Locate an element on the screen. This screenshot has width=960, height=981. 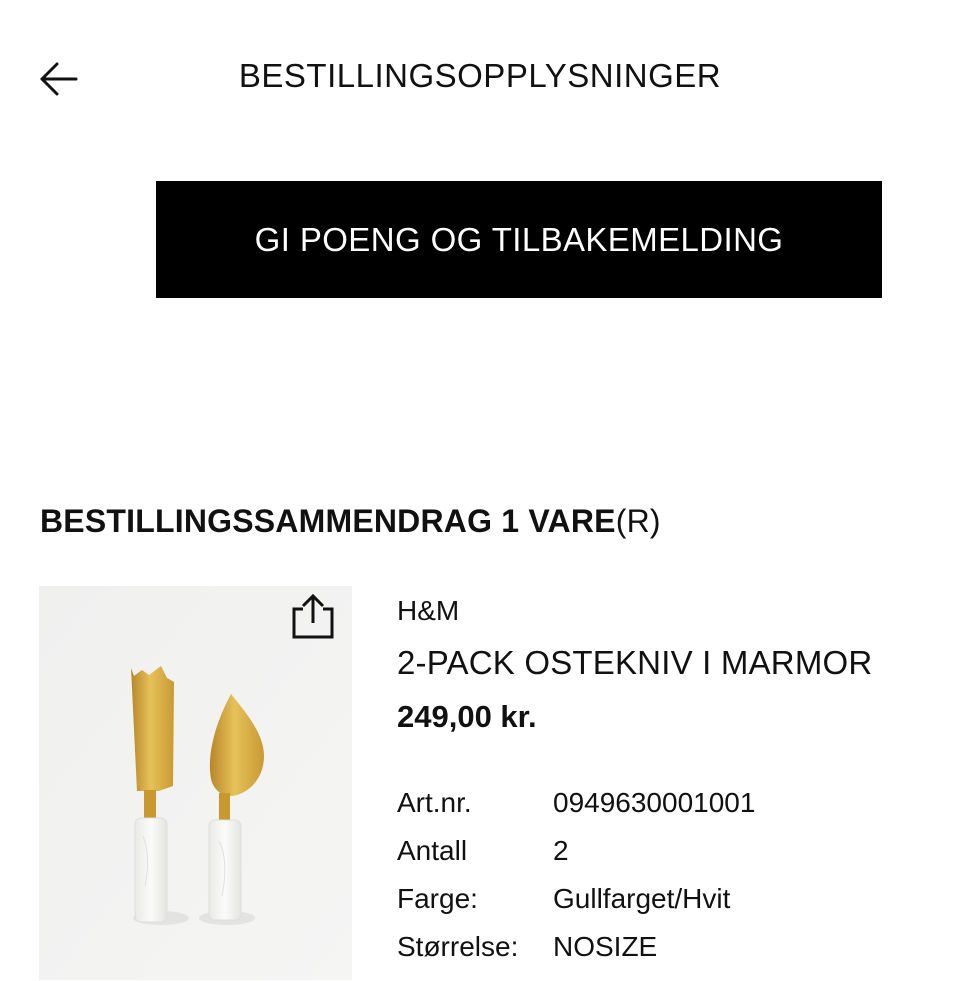
detail-label: Størrelse: is located at coordinates (458, 946).